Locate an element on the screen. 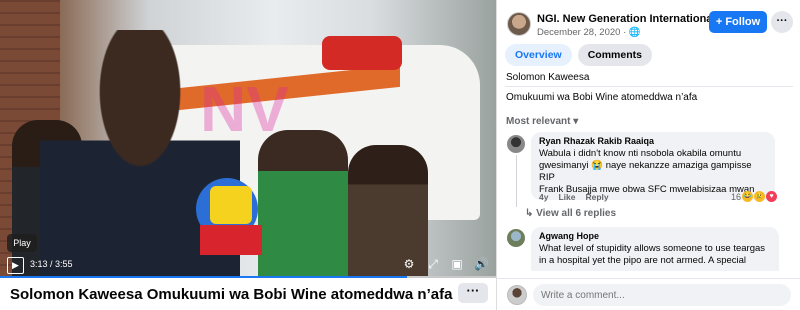 The width and height of the screenshot is (800, 310). video-more-button: ··· is located at coordinates (473, 293).